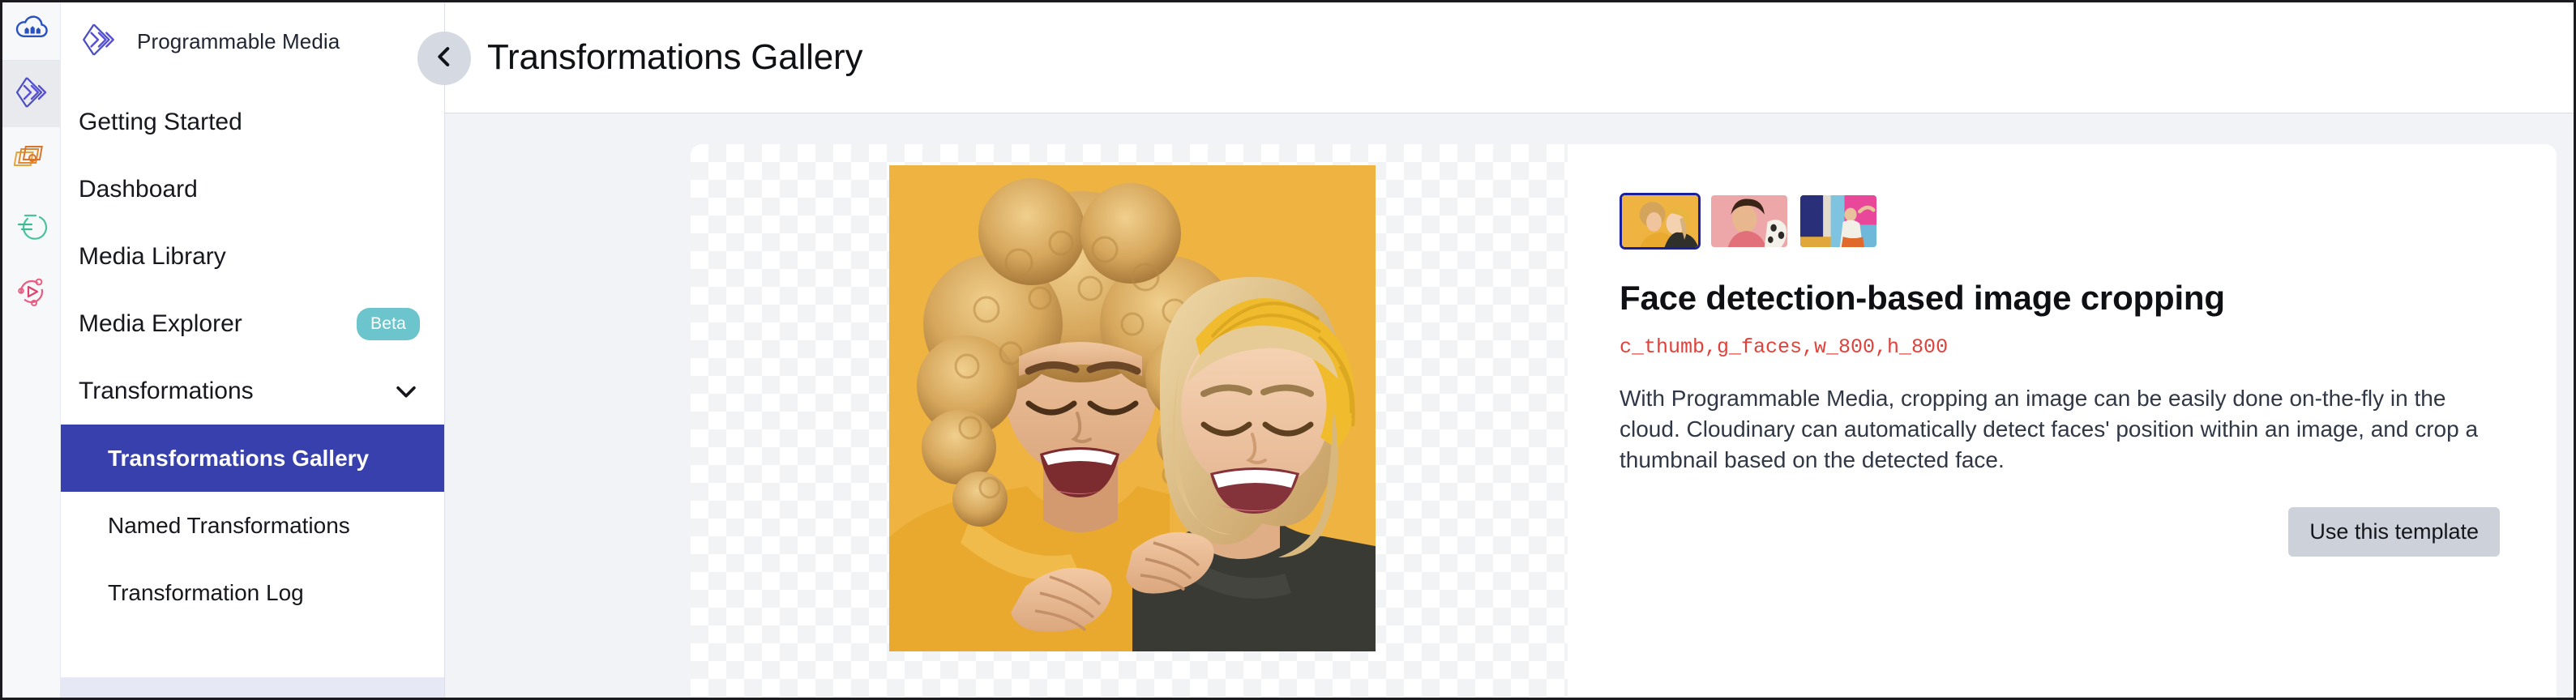 The image size is (2576, 700). Describe the element at coordinates (138, 189) in the screenshot. I see `sidebar-item-label: Dashboard` at that location.